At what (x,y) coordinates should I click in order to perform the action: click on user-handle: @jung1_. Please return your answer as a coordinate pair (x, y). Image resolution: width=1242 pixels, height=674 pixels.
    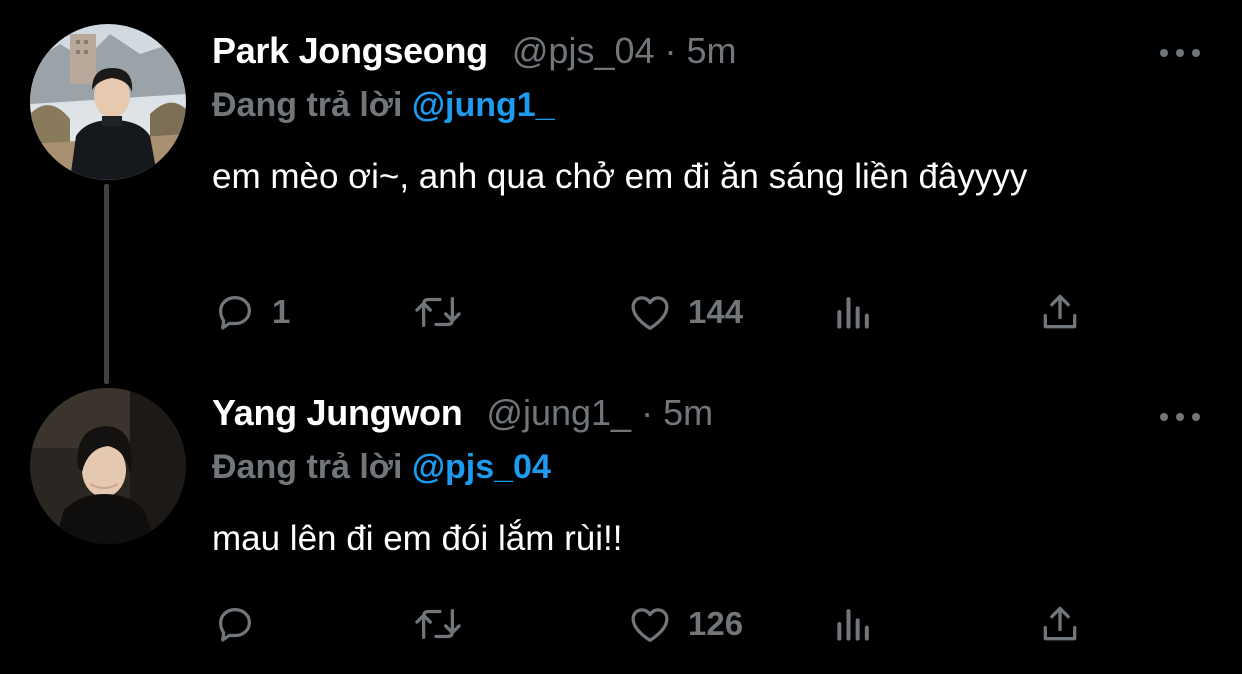
    Looking at the image, I should click on (558, 413).